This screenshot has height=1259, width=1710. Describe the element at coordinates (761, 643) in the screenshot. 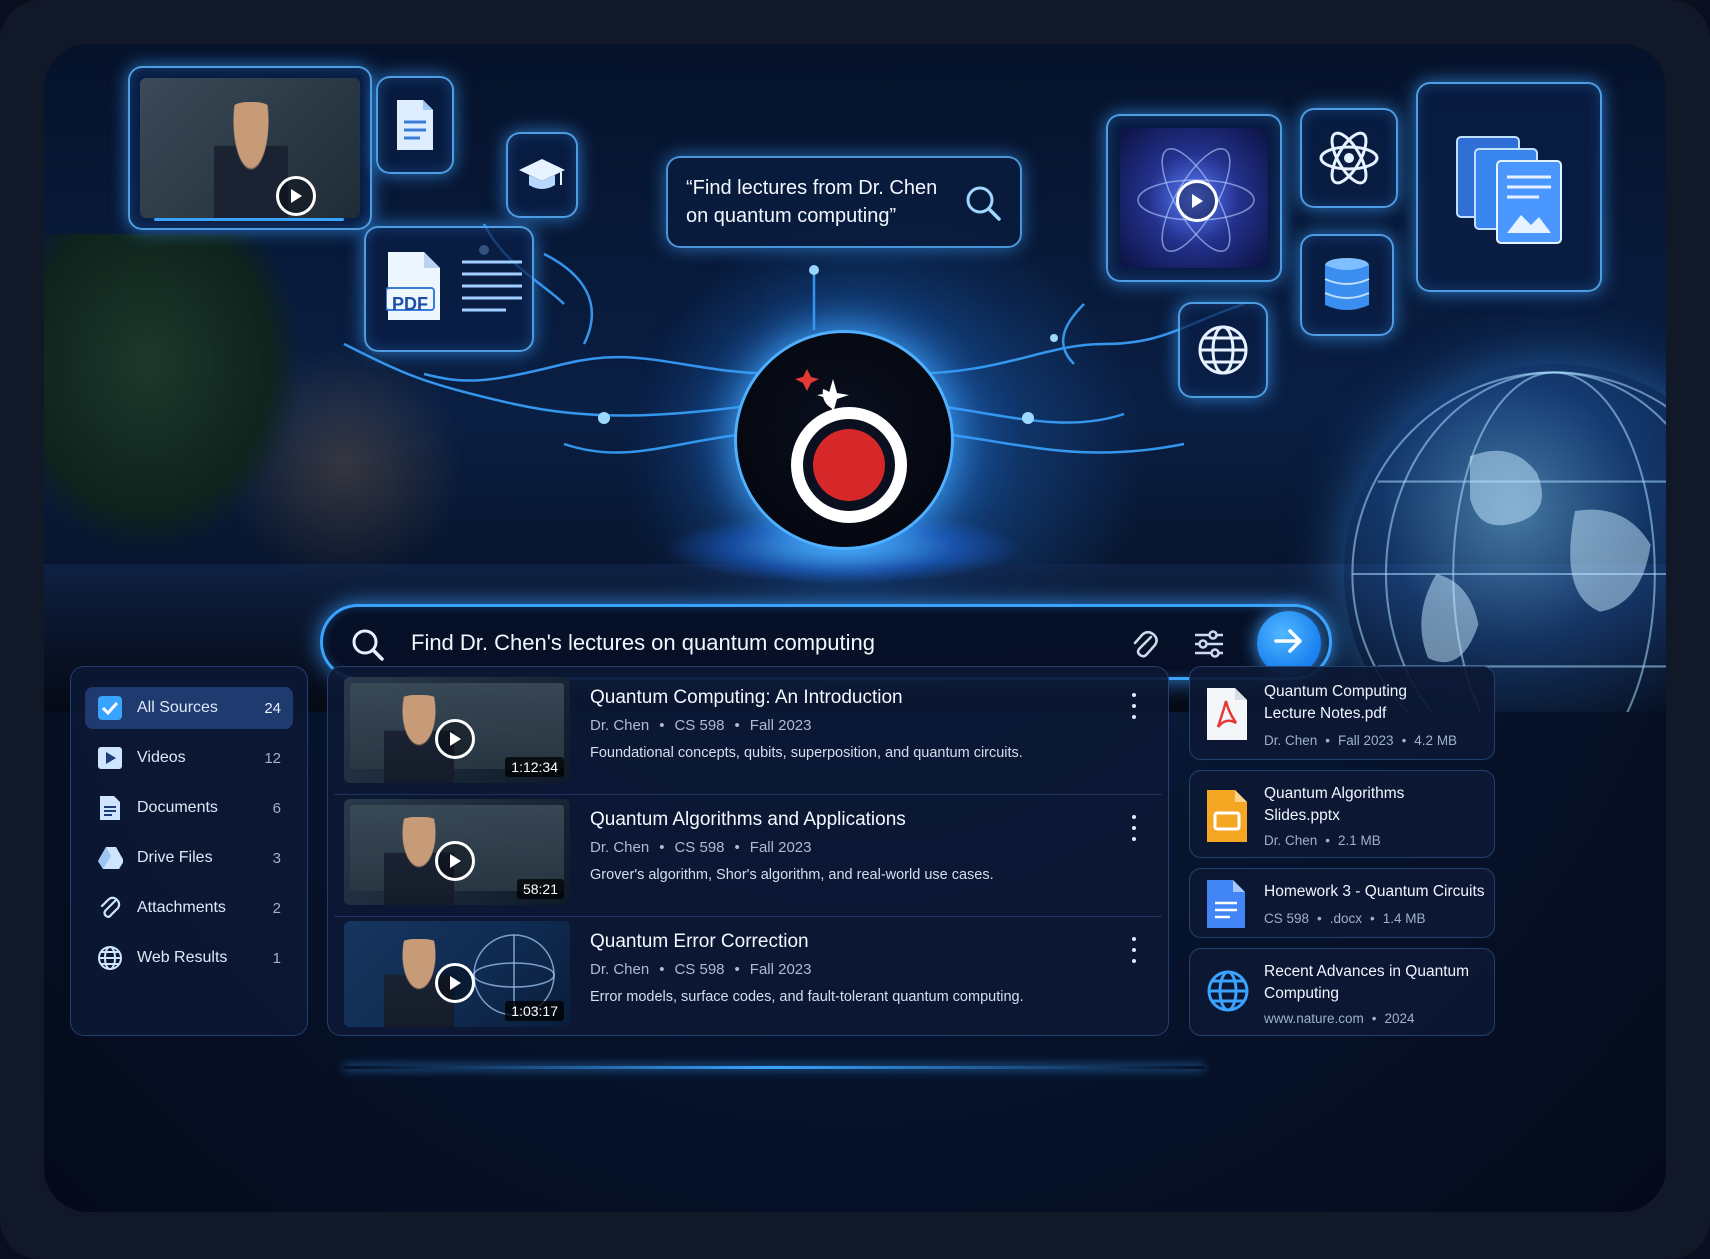

I see `search-input` at that location.